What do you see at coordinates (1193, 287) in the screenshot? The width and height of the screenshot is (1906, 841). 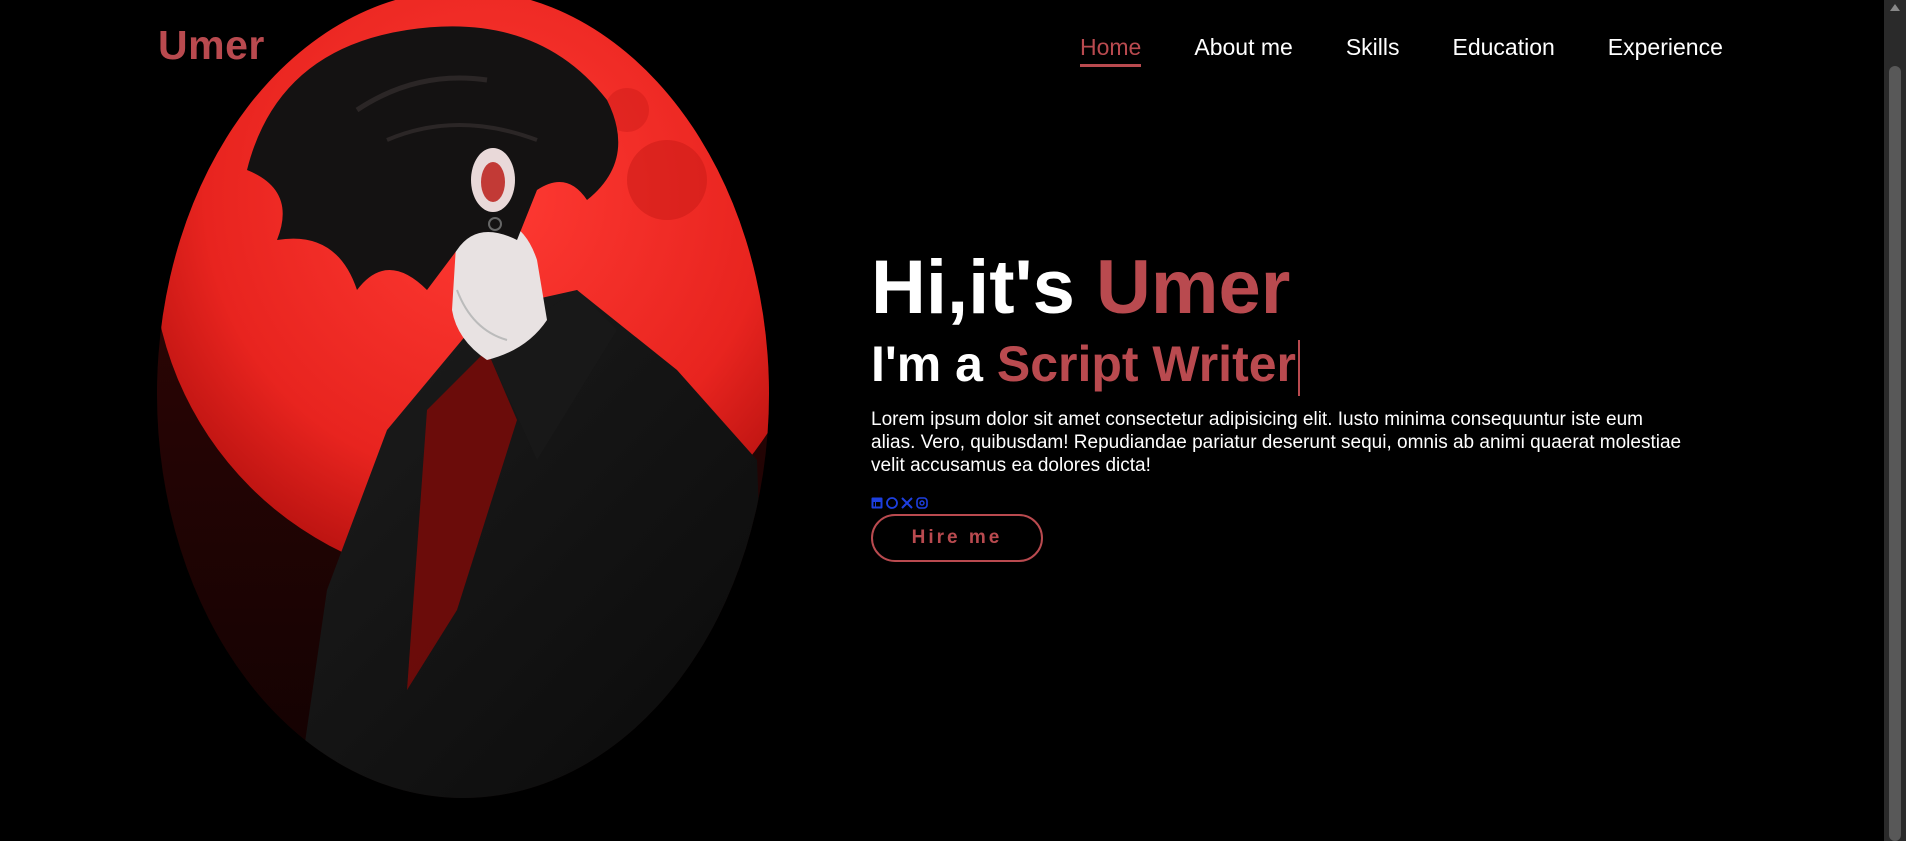 I see `hero-name: Umer` at bounding box center [1193, 287].